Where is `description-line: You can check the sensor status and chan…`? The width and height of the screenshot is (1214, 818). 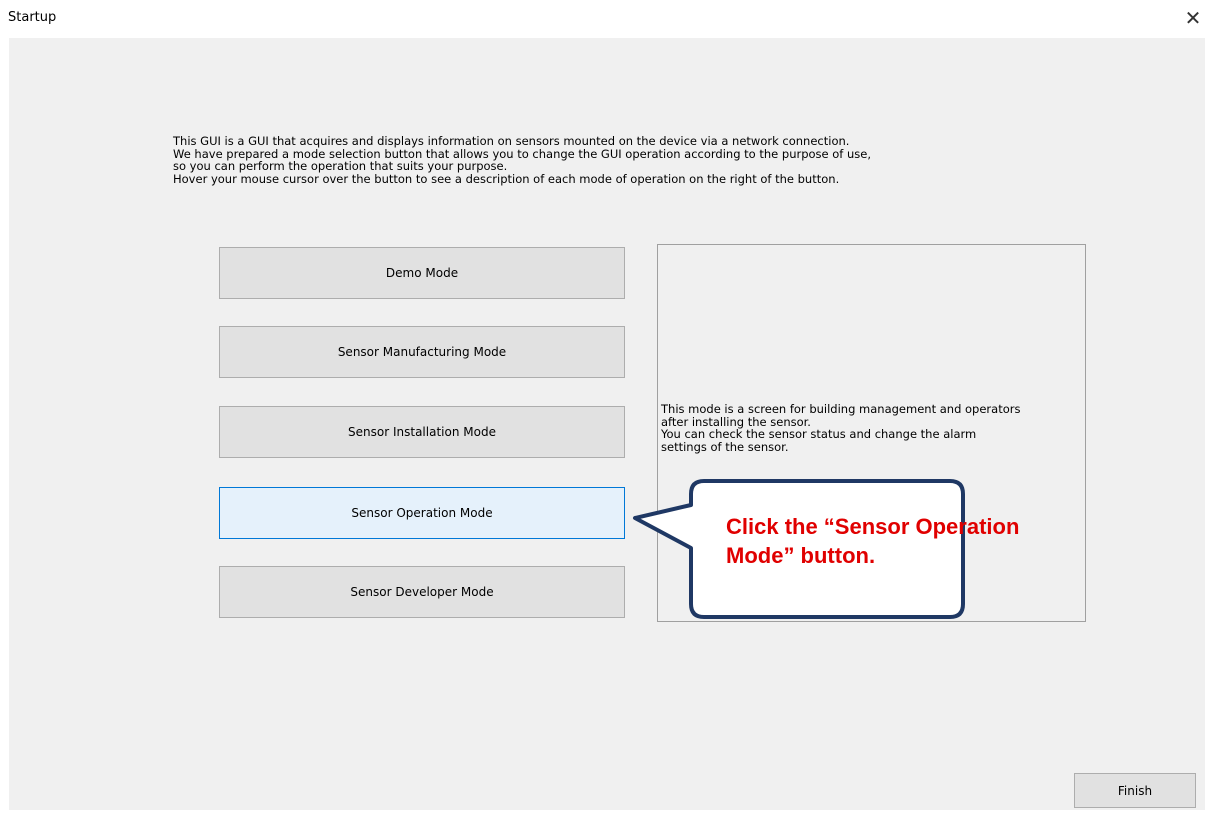
description-line: You can check the sensor status and chan… is located at coordinates (819, 434).